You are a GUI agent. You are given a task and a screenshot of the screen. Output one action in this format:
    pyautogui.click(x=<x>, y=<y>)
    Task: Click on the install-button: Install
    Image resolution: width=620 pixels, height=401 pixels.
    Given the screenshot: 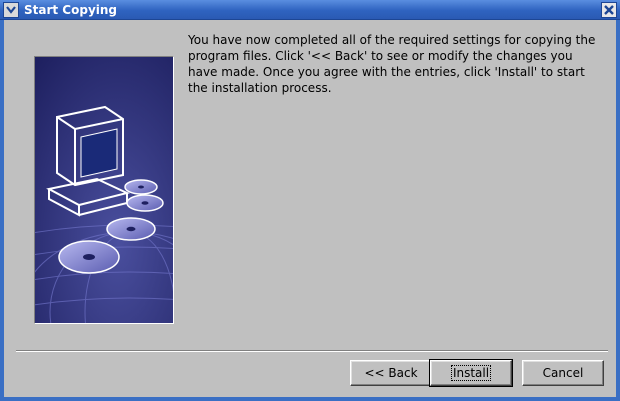 What is the action you would take?
    pyautogui.click(x=471, y=373)
    